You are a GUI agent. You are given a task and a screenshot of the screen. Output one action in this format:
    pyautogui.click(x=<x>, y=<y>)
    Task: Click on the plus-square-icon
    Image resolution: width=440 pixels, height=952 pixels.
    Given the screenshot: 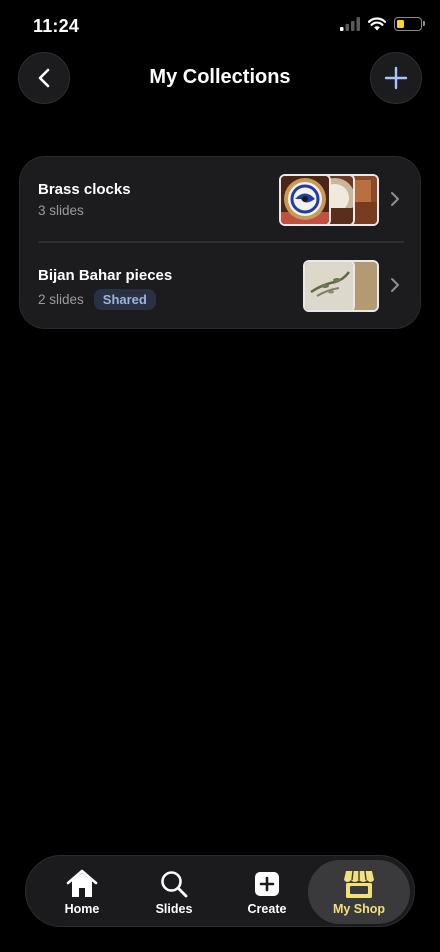 What is the action you would take?
    pyautogui.click(x=267, y=884)
    